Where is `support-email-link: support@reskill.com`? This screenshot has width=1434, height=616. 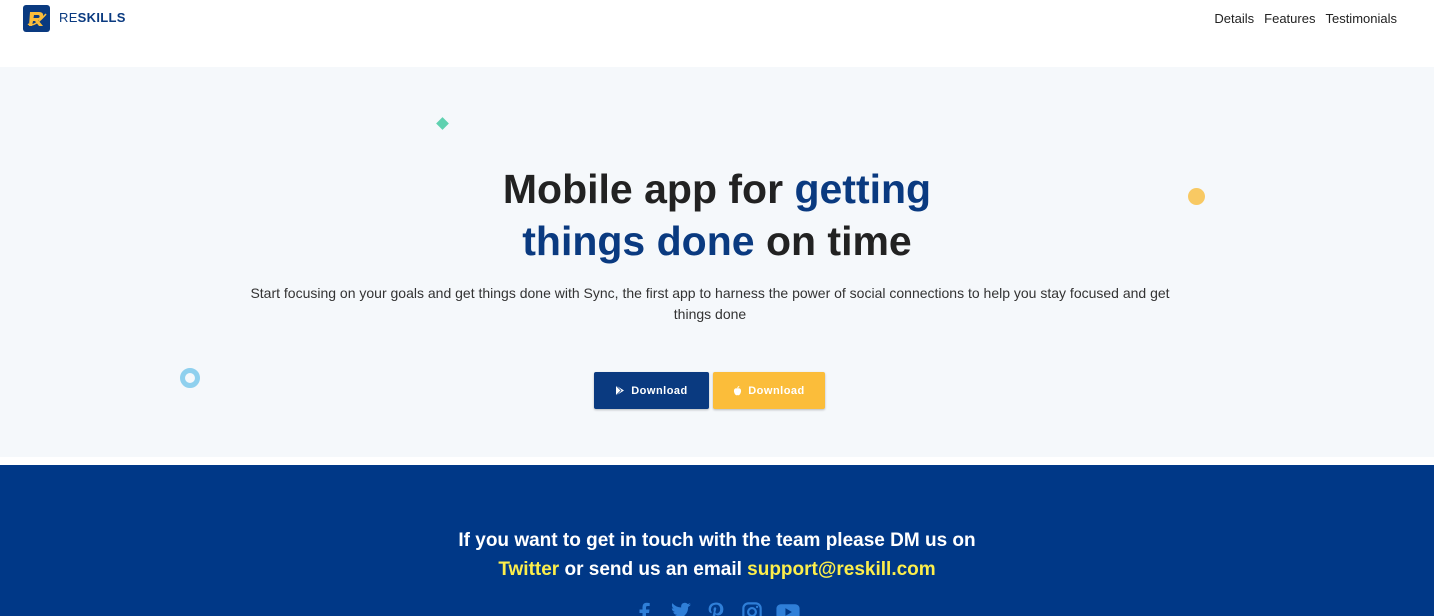
support-email-link: support@reskill.com is located at coordinates (841, 569).